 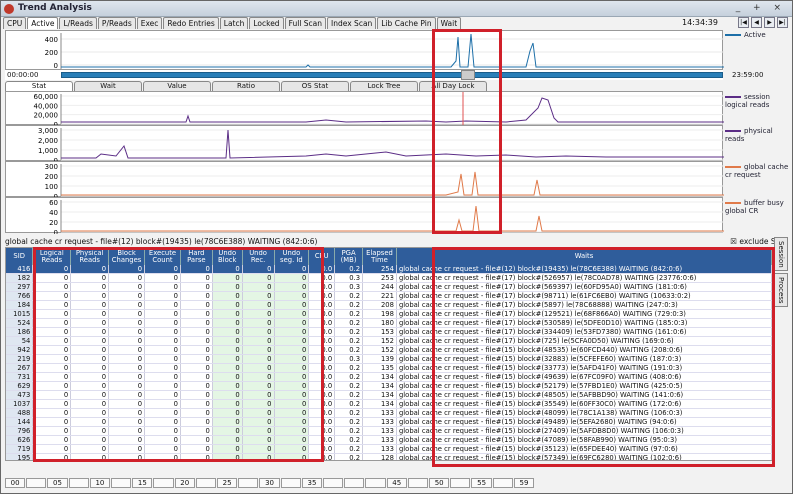 What do you see at coordinates (127, 256) in the screenshot?
I see `column-header-block-changes: Block Changes` at bounding box center [127, 256].